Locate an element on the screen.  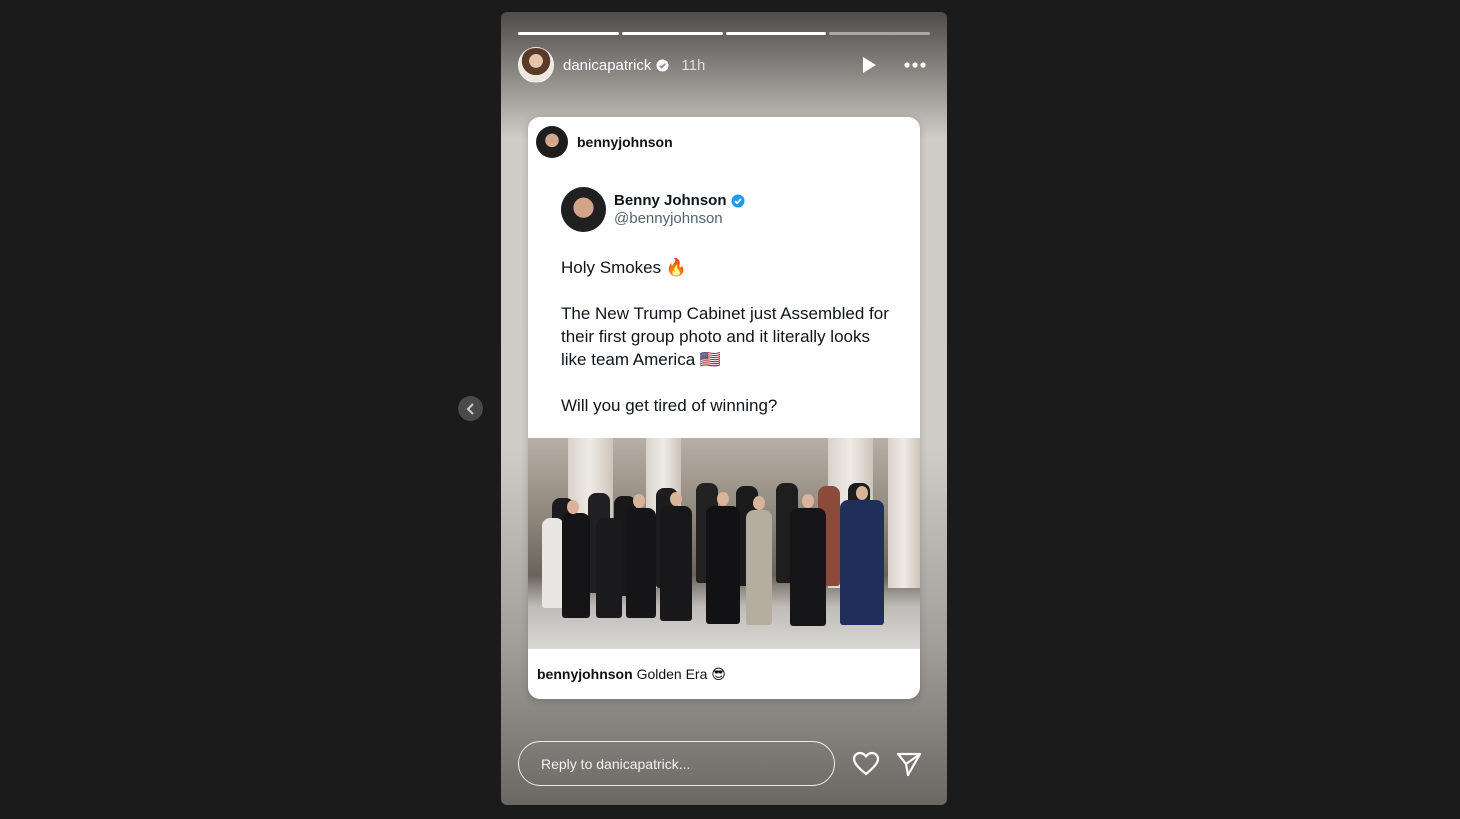
heart-icon is located at coordinates (866, 764).